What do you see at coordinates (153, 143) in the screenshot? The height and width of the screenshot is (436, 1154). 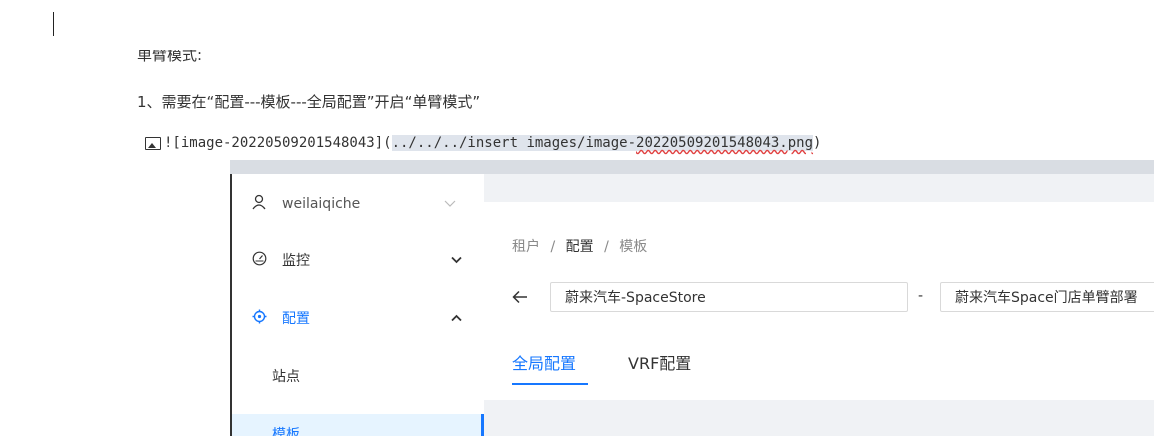 I see `image-icon` at bounding box center [153, 143].